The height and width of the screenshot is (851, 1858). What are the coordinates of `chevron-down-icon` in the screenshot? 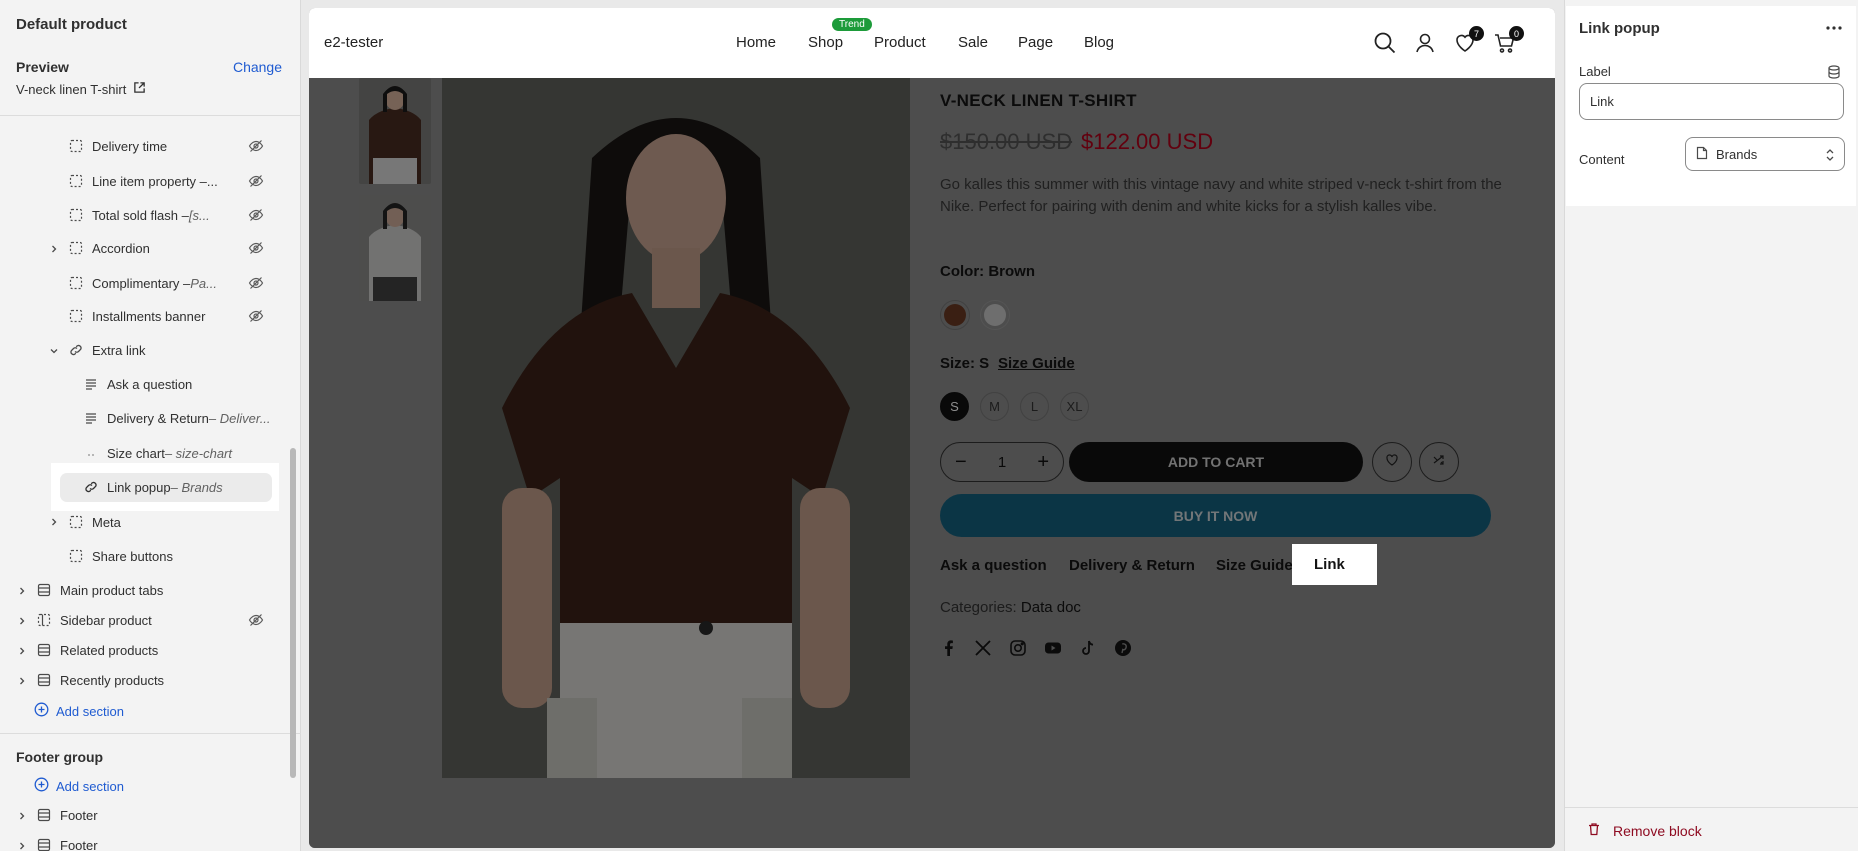 It's located at (54, 351).